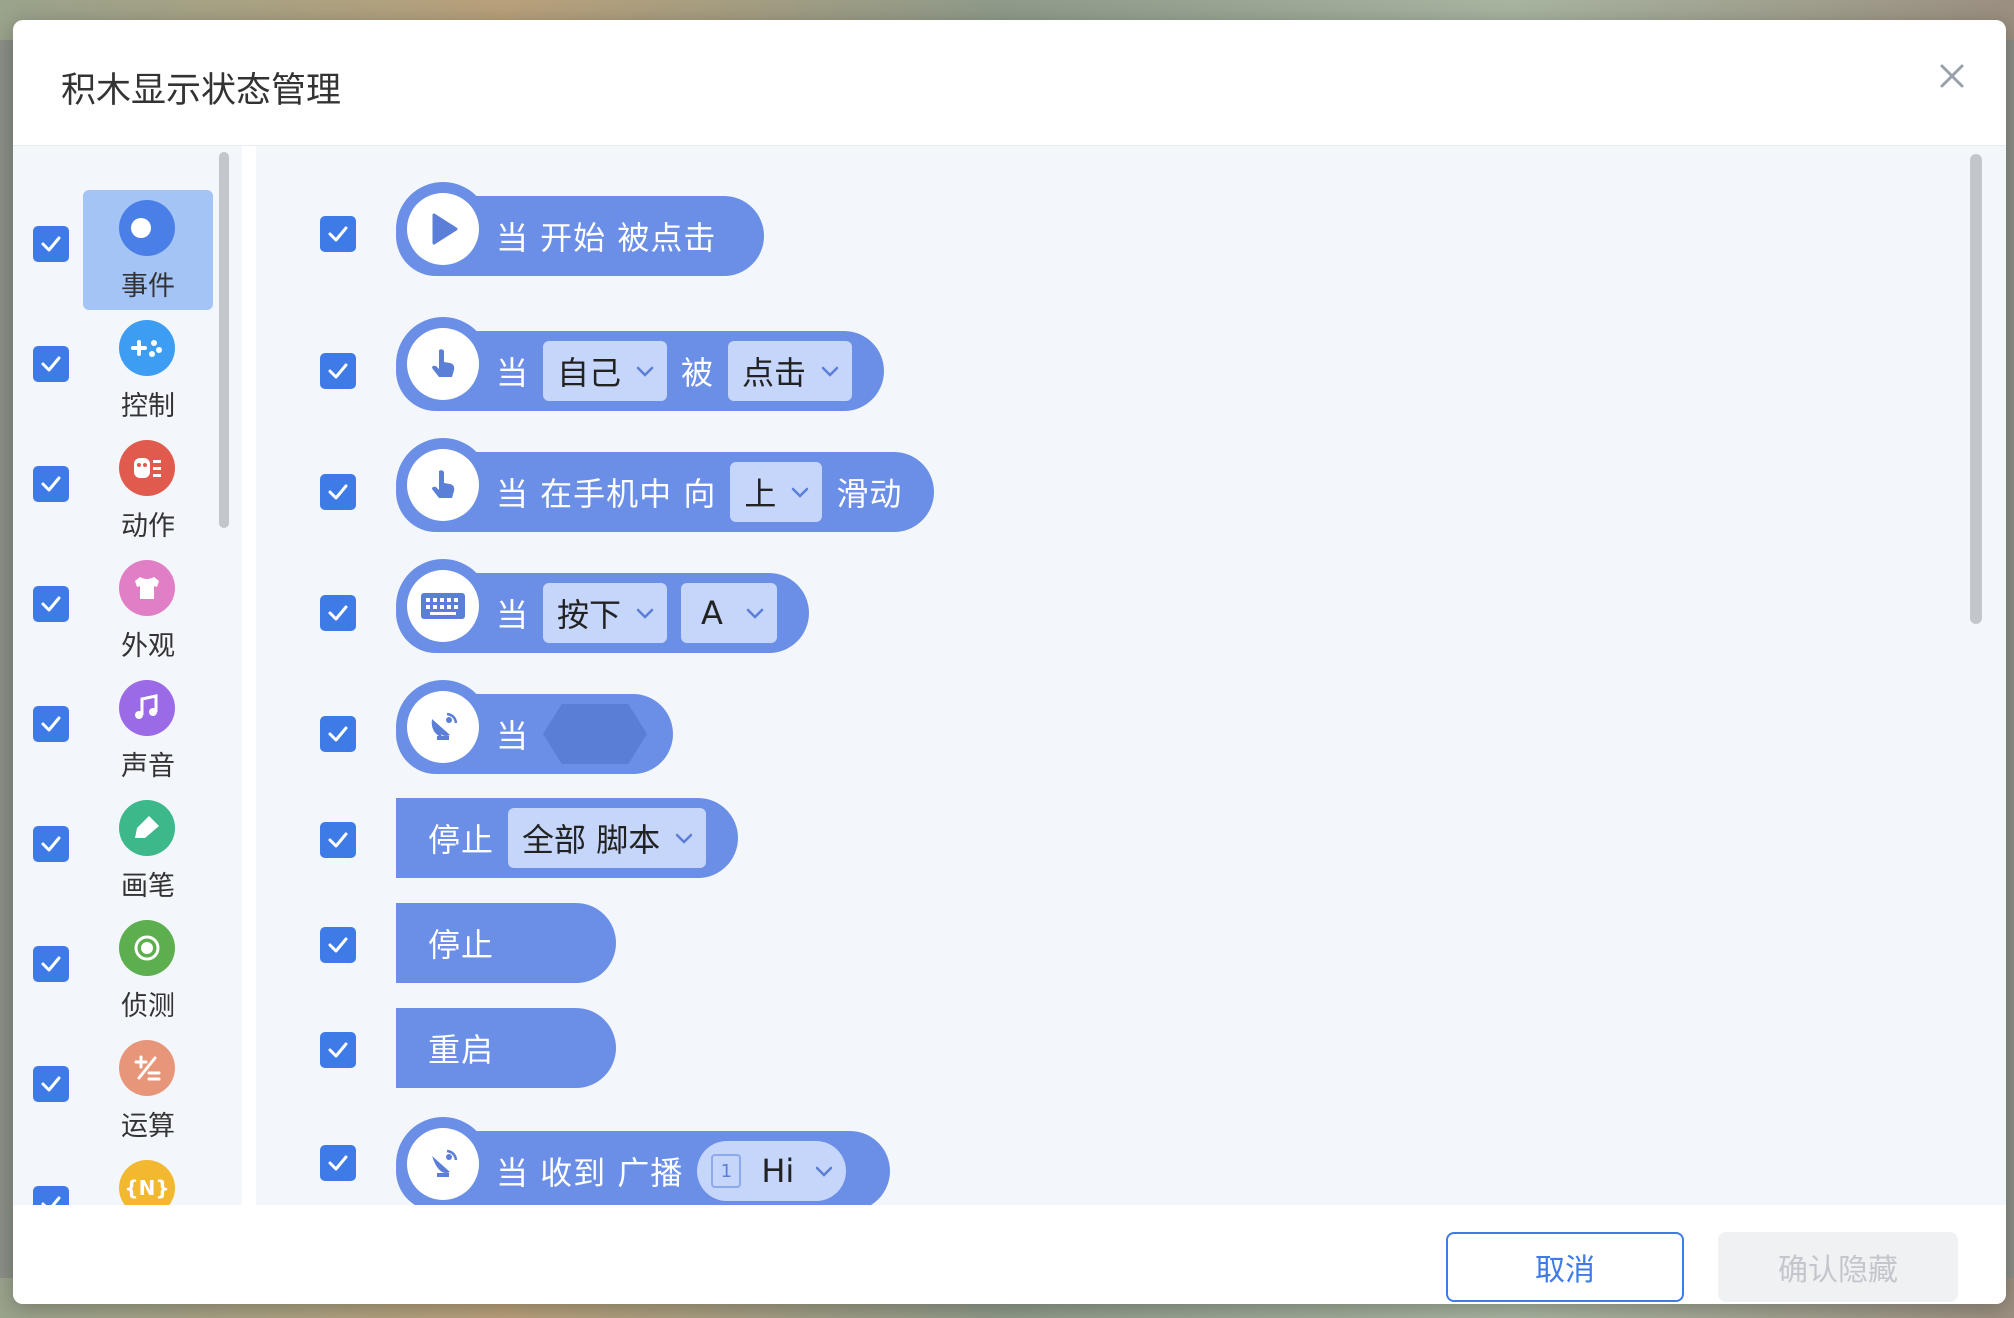 This screenshot has width=2014, height=1318. What do you see at coordinates (147, 948) in the screenshot?
I see `radar-icon` at bounding box center [147, 948].